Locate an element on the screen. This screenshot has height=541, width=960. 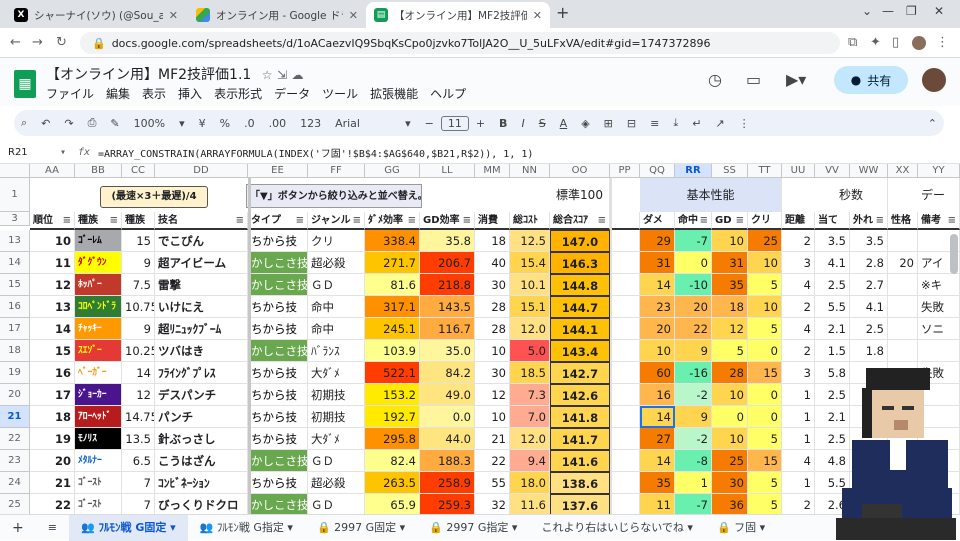
extension-icon: ⧉ is located at coordinates (852, 42).